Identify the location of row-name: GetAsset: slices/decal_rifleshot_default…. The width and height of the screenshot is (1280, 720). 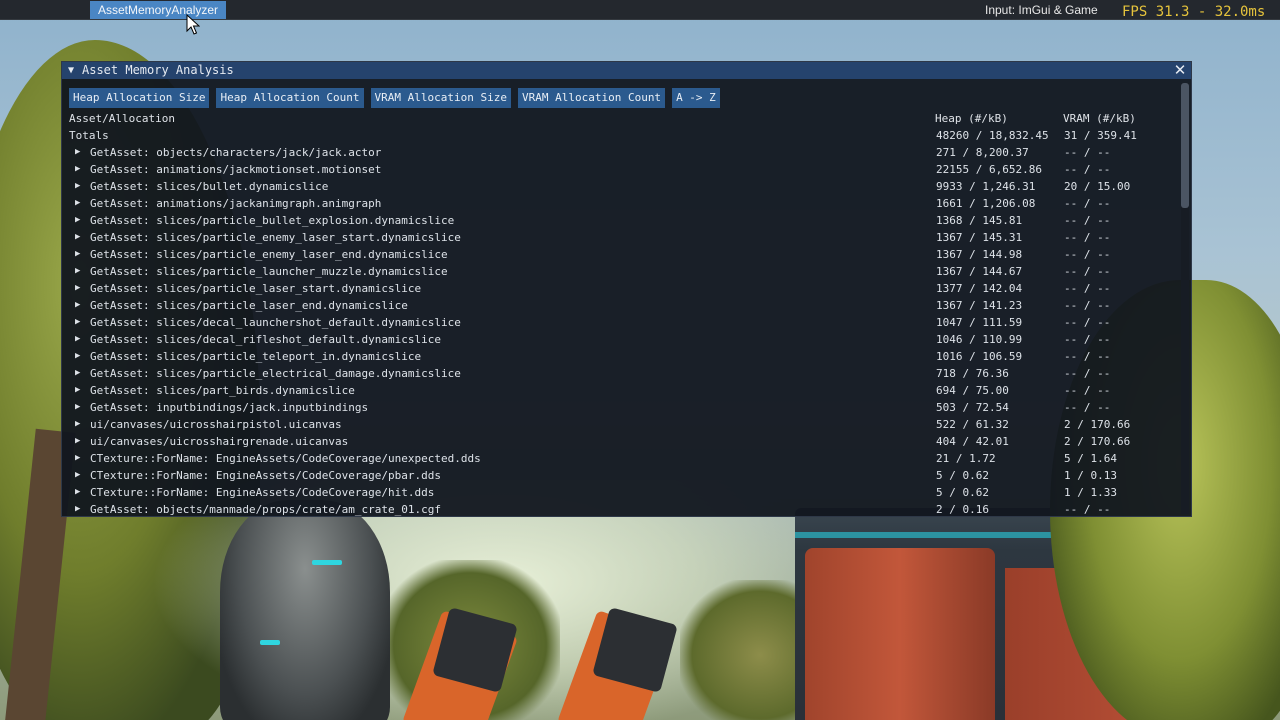
(265, 339).